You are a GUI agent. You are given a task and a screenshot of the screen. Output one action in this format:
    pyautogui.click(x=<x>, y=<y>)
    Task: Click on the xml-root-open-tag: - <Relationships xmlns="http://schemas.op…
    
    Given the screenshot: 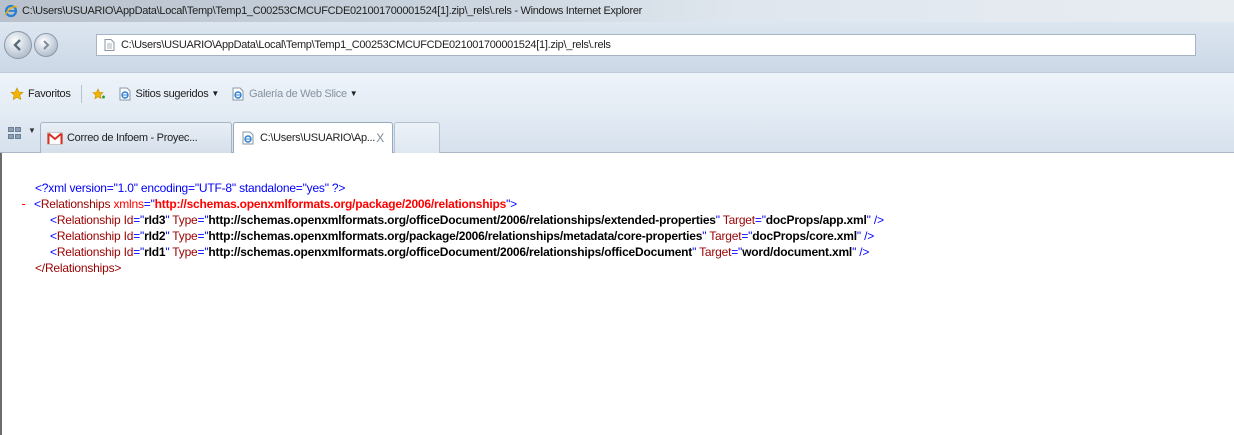 What is the action you would take?
    pyautogui.click(x=268, y=204)
    